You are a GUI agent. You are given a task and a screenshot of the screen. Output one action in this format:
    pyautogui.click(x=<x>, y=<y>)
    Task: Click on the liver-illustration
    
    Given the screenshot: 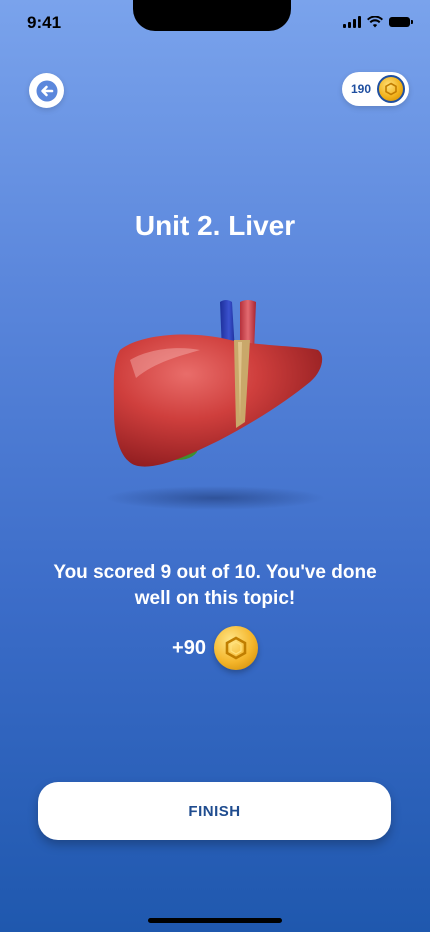 What is the action you would take?
    pyautogui.click(x=215, y=405)
    